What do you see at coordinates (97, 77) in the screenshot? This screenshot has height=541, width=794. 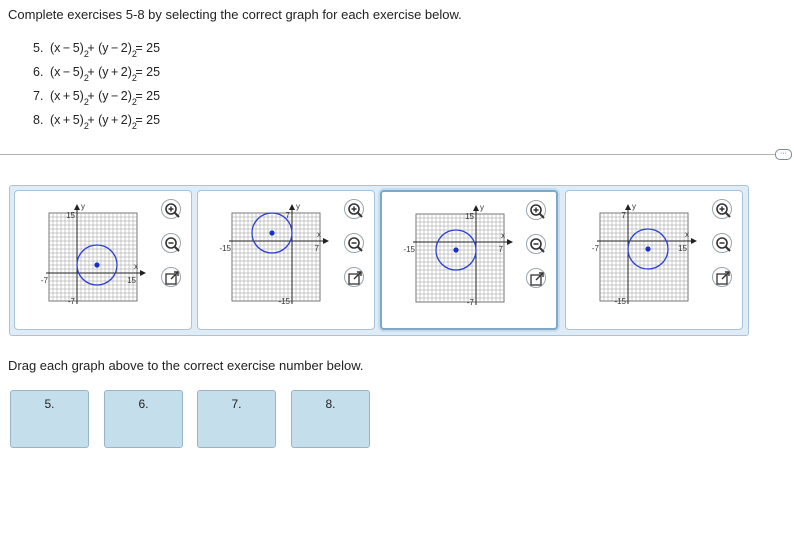 I see `exercise-6: 6. (x − 5) + (y + 2) = 25` at bounding box center [97, 77].